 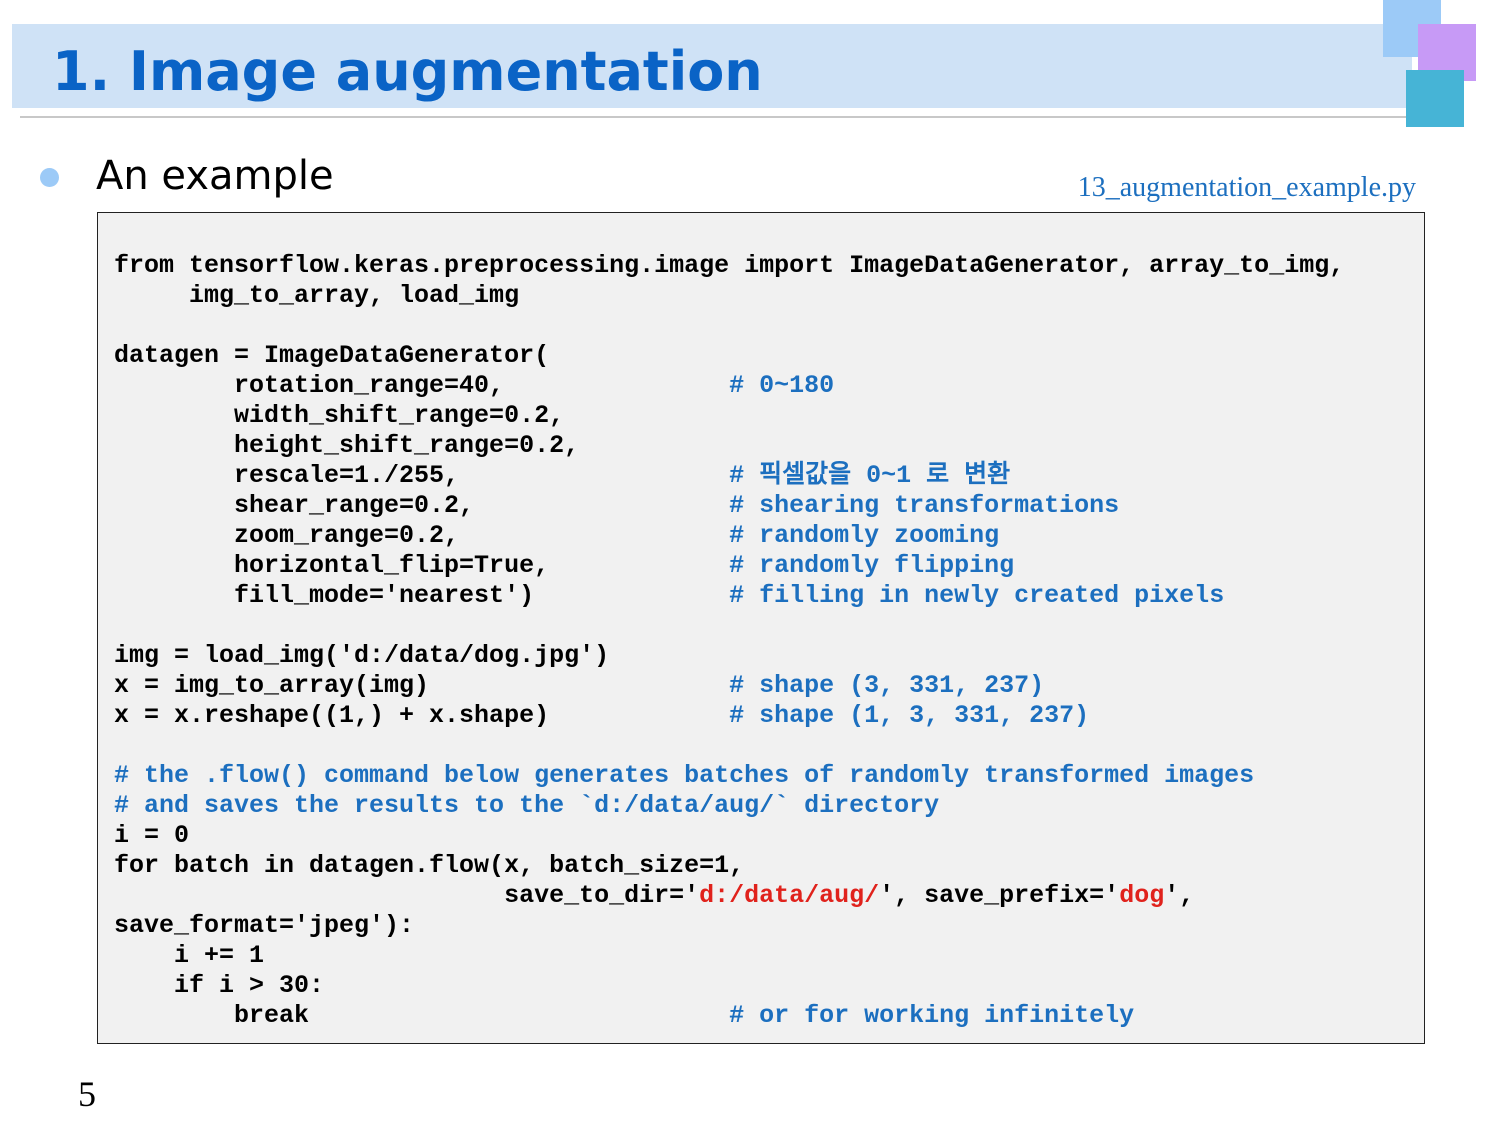 I want to click on code-token: x = x.reshape((1,) + x.shape), so click(x=332, y=715).